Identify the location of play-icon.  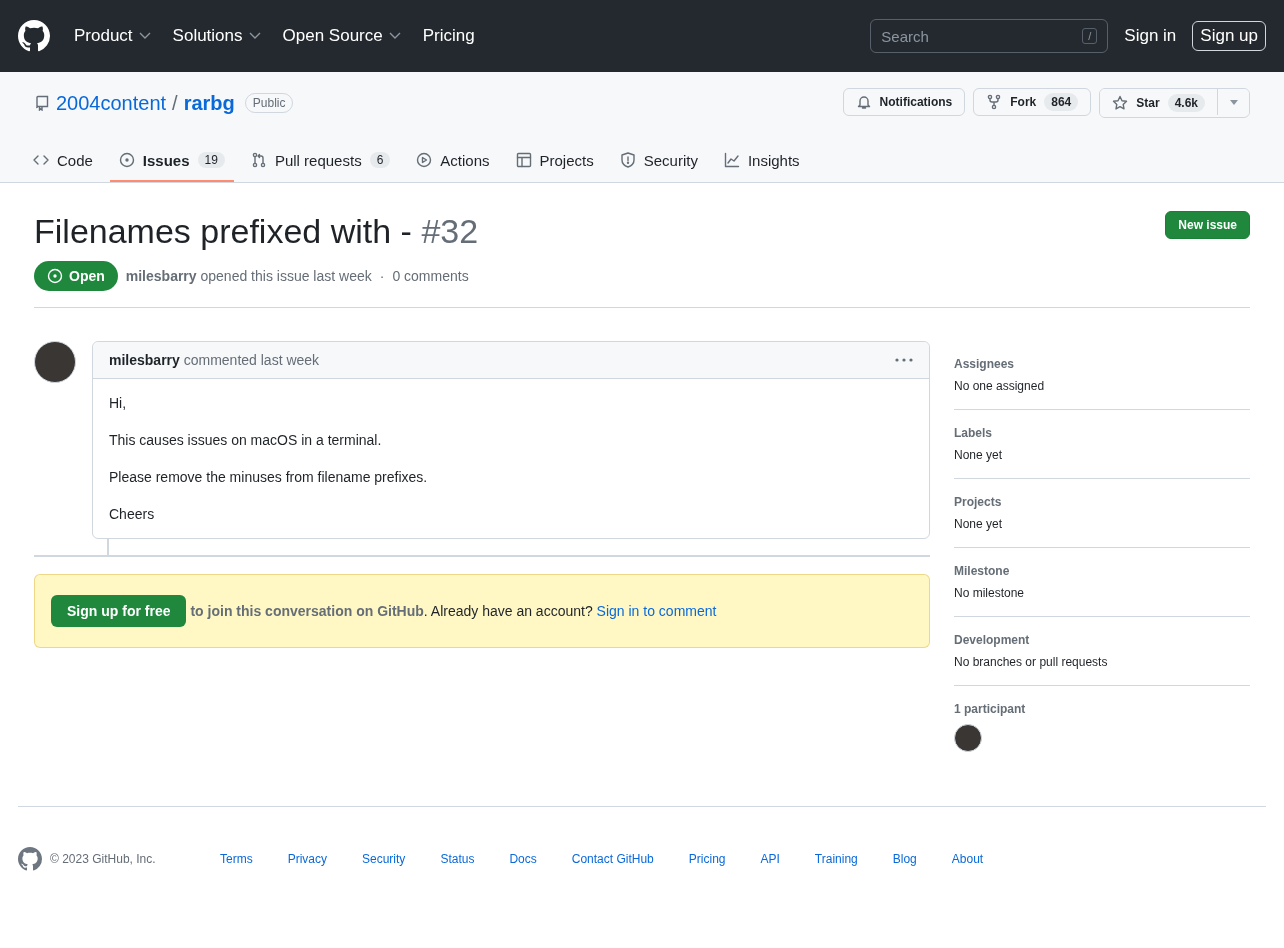
(424, 160).